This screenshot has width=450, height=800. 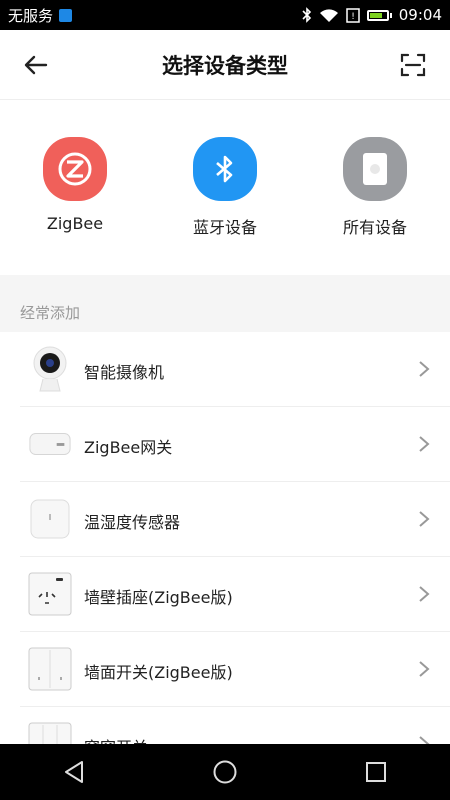 What do you see at coordinates (75, 169) in the screenshot?
I see `zigbee-icon` at bounding box center [75, 169].